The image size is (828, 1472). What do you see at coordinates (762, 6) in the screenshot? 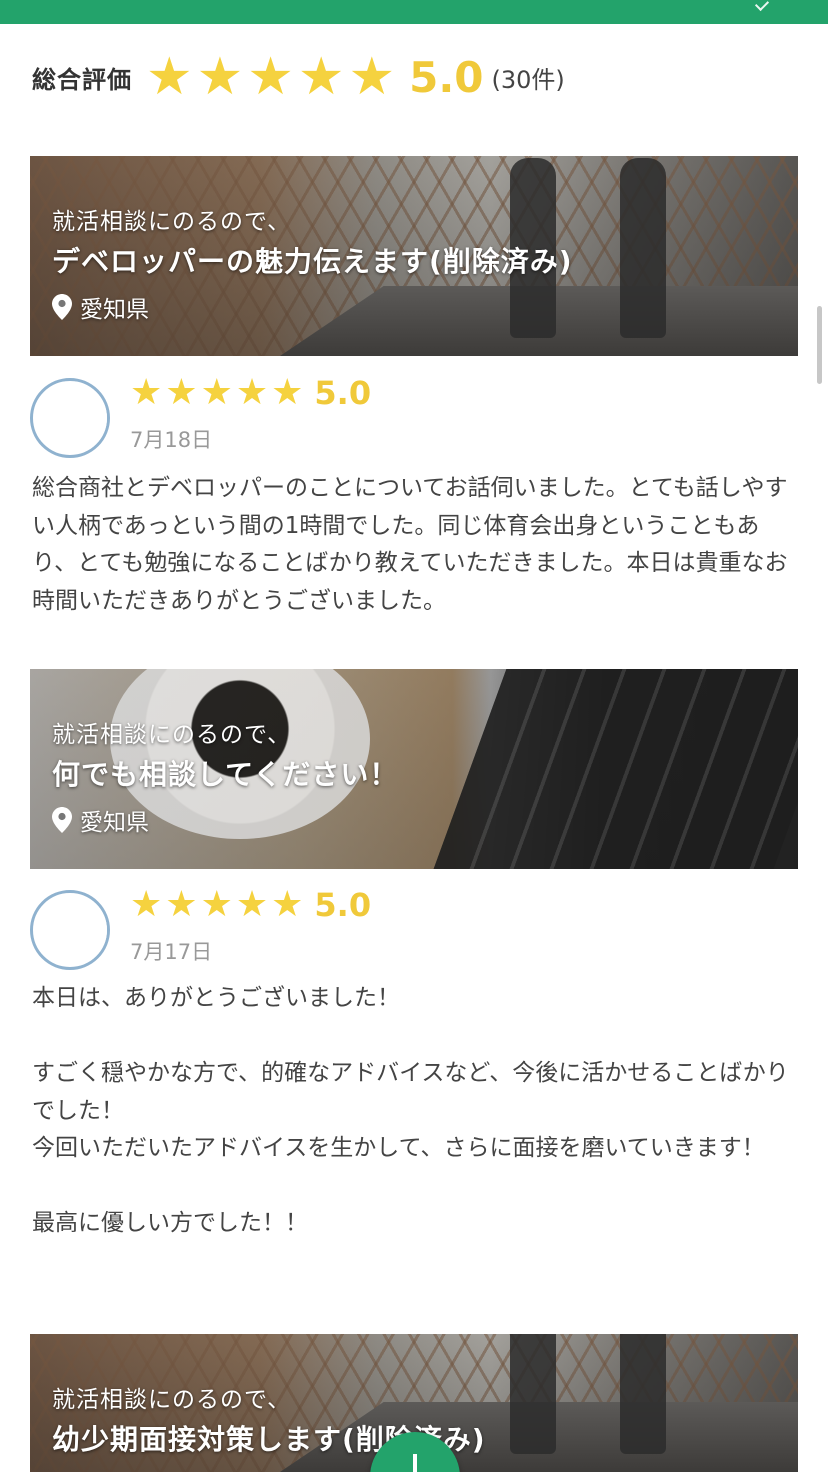
I see `chevron-icon` at bounding box center [762, 6].